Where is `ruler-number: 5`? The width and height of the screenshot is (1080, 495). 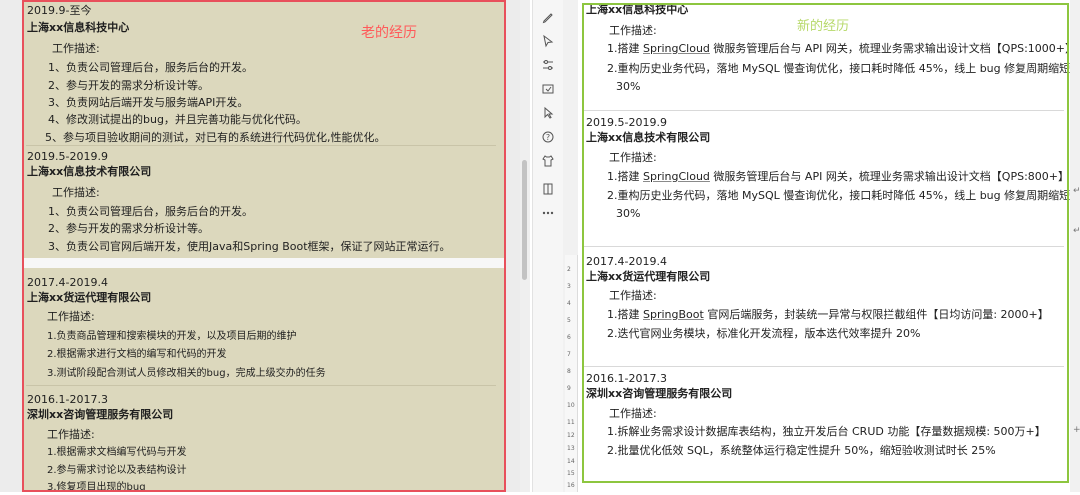
ruler-number: 5 is located at coordinates (569, 320).